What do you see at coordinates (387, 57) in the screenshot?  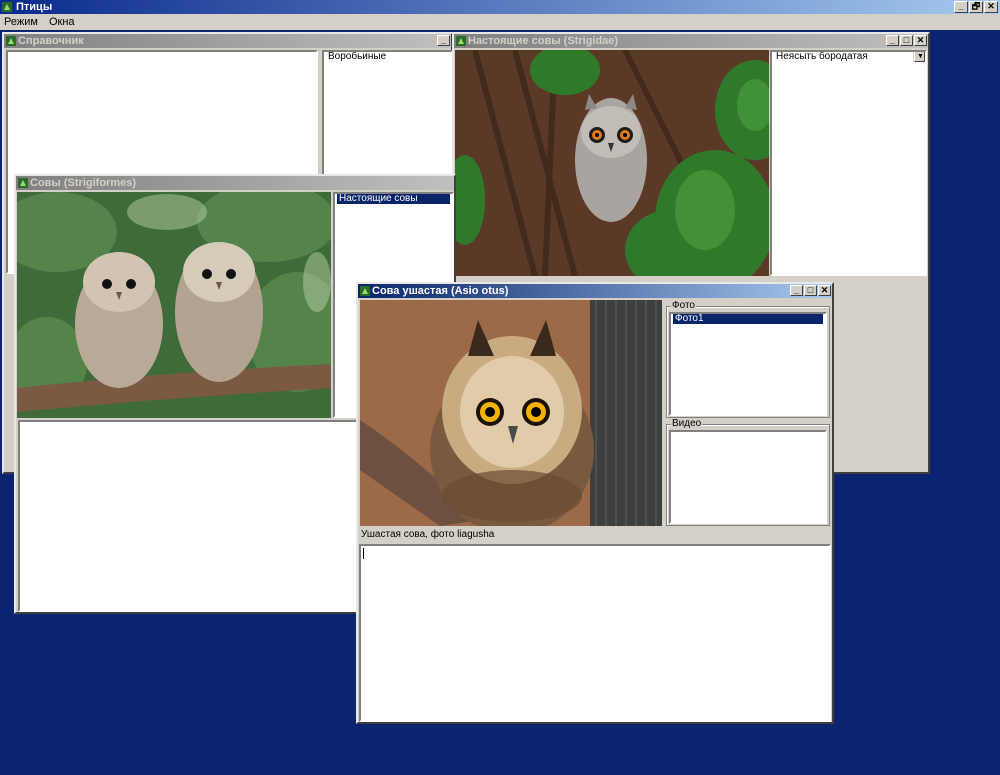 I see `order-list-item: Воробьиные` at bounding box center [387, 57].